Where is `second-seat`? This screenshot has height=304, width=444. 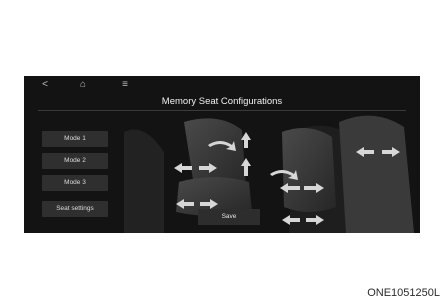 second-seat is located at coordinates (309, 170).